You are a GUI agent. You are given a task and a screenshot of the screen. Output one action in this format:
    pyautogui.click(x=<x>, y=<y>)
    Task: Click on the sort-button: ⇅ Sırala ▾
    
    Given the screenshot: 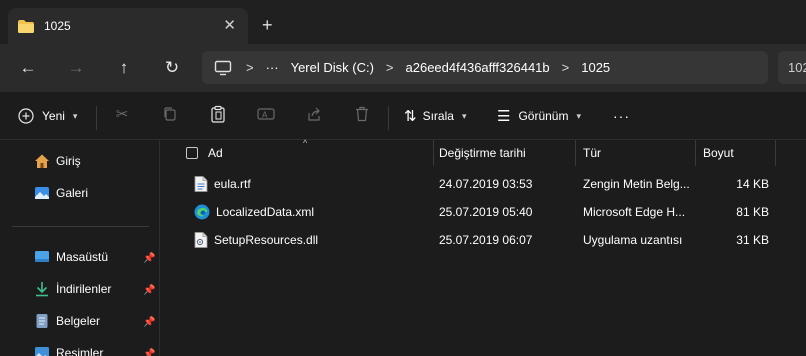 What is the action you would take?
    pyautogui.click(x=435, y=116)
    